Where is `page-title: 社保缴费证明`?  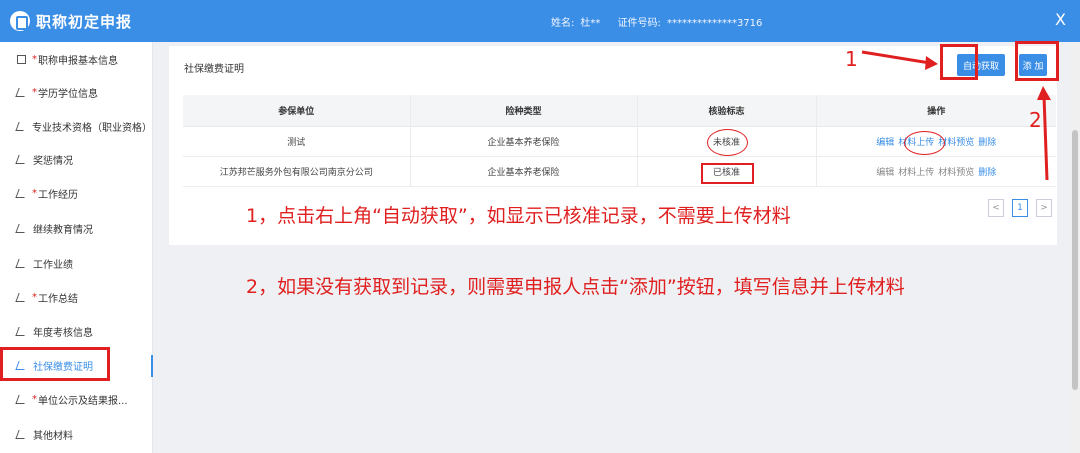
page-title: 社保缴费证明 is located at coordinates (214, 69).